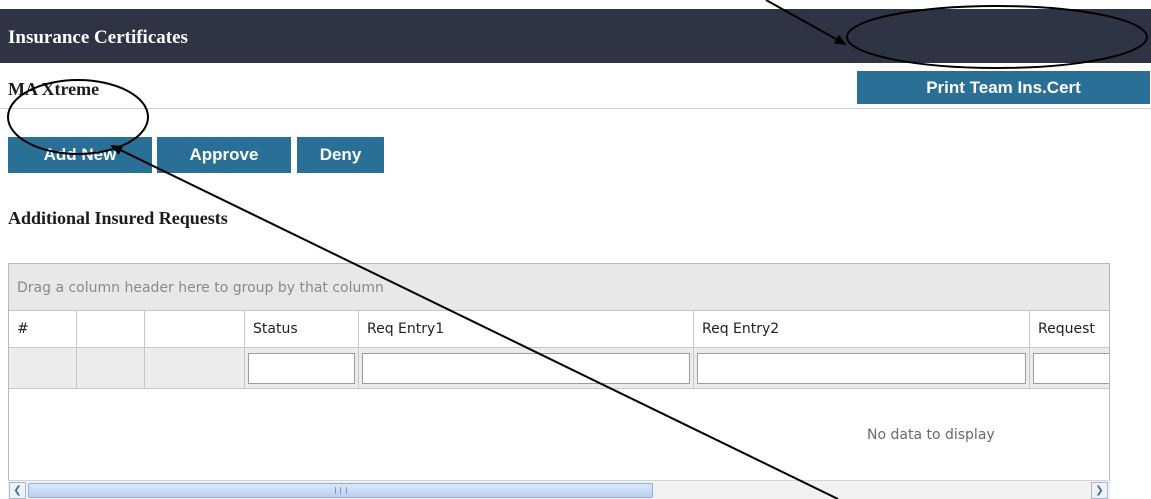  I want to click on annotation-ellipse-title-bar, so click(997, 37).